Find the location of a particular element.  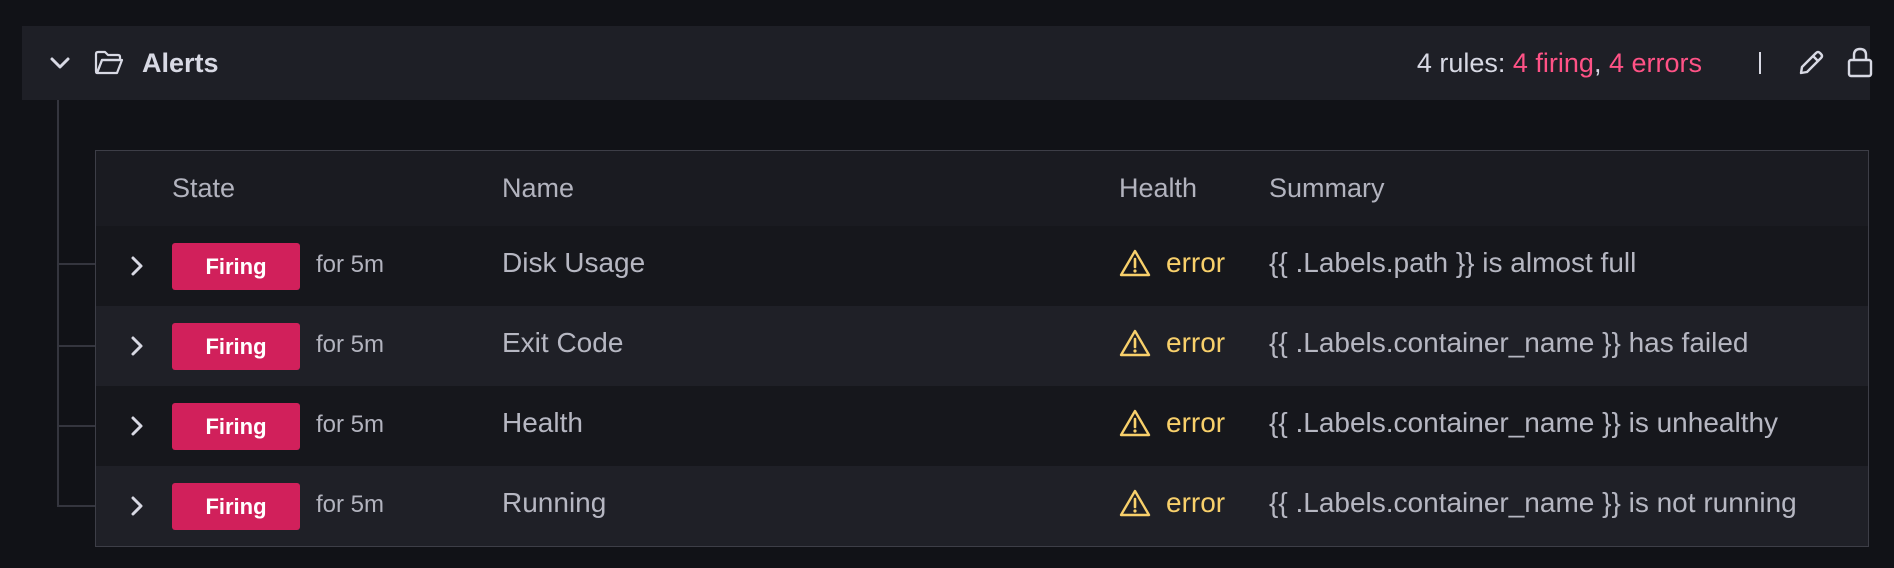

rule-name: Disk Usage is located at coordinates (574, 262).